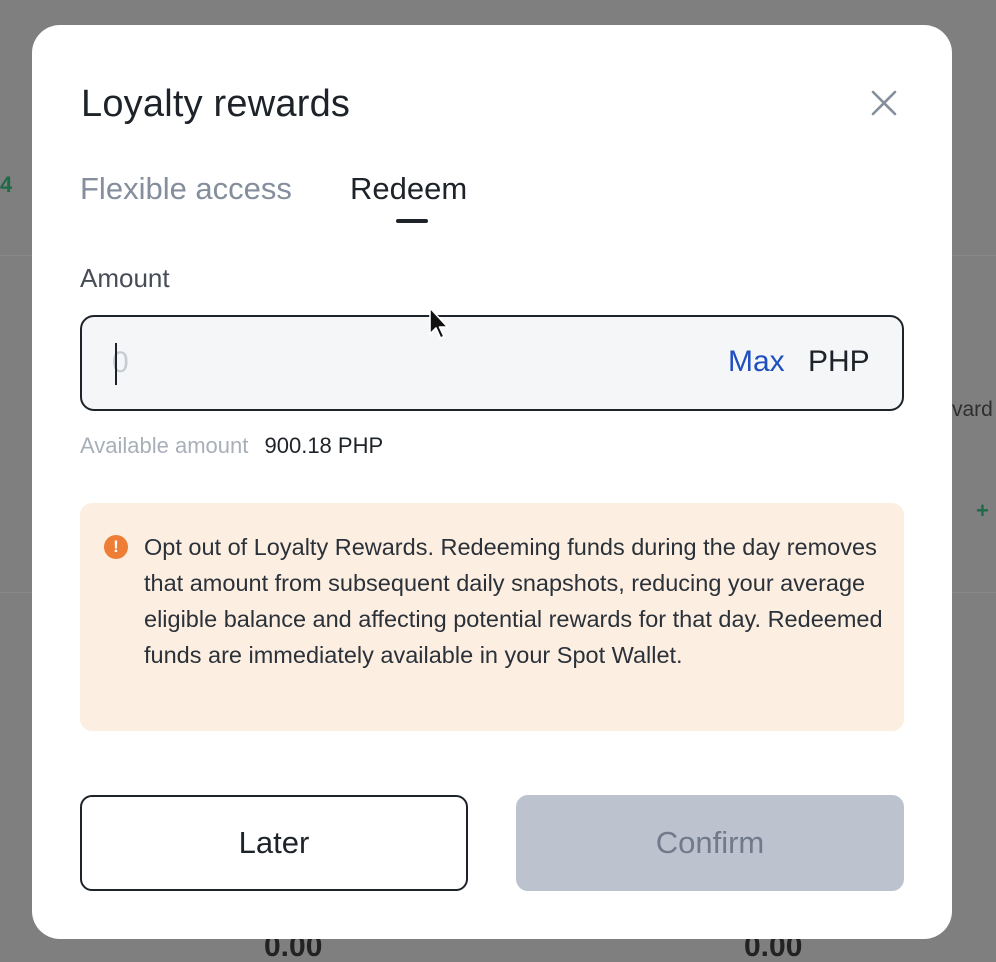 The width and height of the screenshot is (996, 962). I want to click on background-fragment-left: 4, so click(6, 184).